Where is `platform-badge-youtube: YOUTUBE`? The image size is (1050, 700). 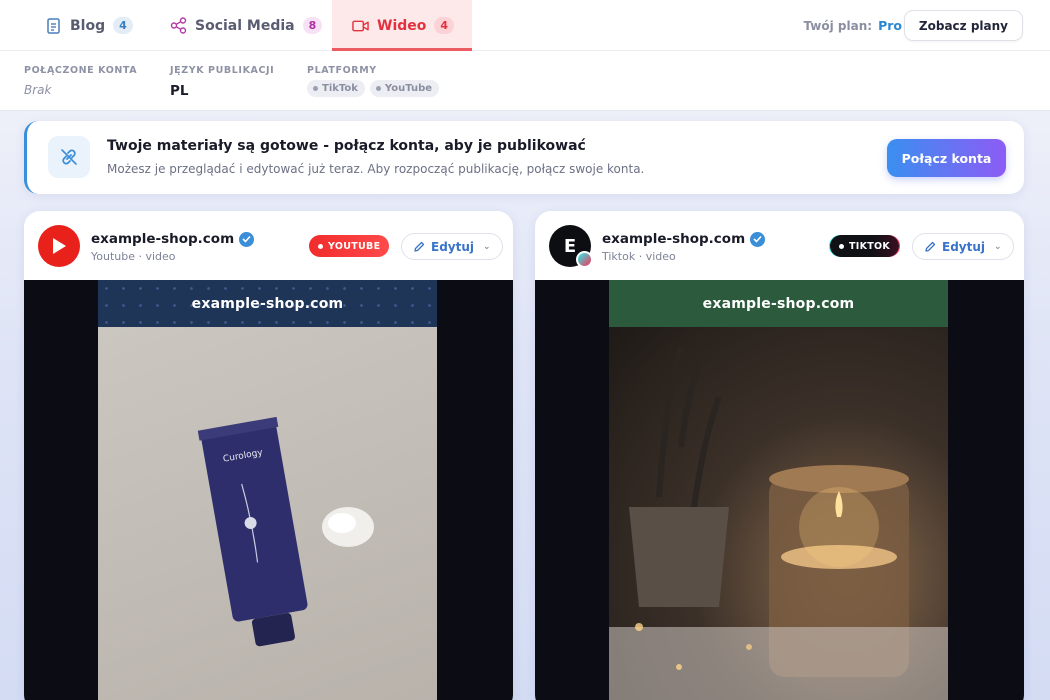 platform-badge-youtube: YOUTUBE is located at coordinates (349, 246).